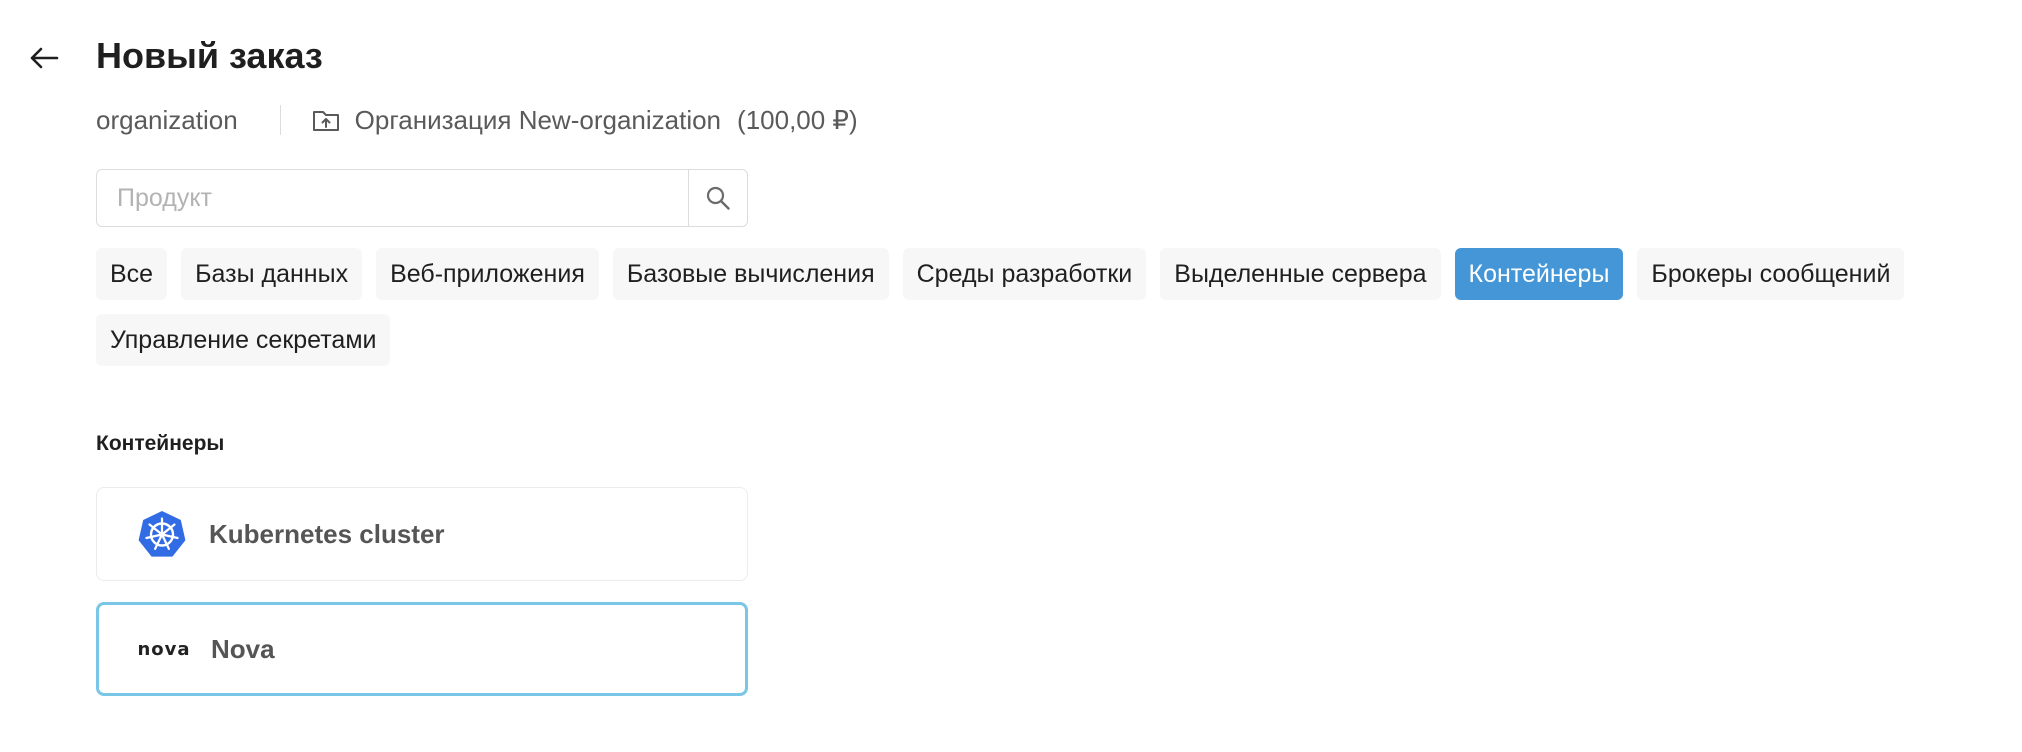 The image size is (2022, 752). I want to click on organization-balance: (100,00 ₽), so click(797, 119).